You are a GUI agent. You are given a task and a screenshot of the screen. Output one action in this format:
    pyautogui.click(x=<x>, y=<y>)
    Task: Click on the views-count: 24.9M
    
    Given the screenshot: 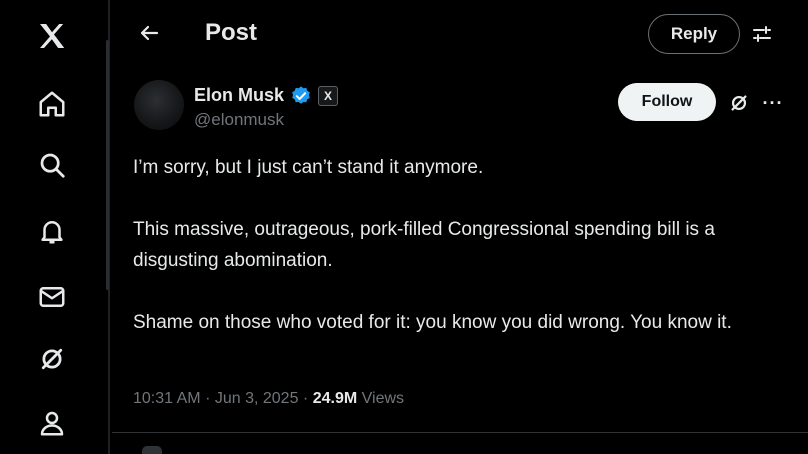 What is the action you would take?
    pyautogui.click(x=335, y=398)
    